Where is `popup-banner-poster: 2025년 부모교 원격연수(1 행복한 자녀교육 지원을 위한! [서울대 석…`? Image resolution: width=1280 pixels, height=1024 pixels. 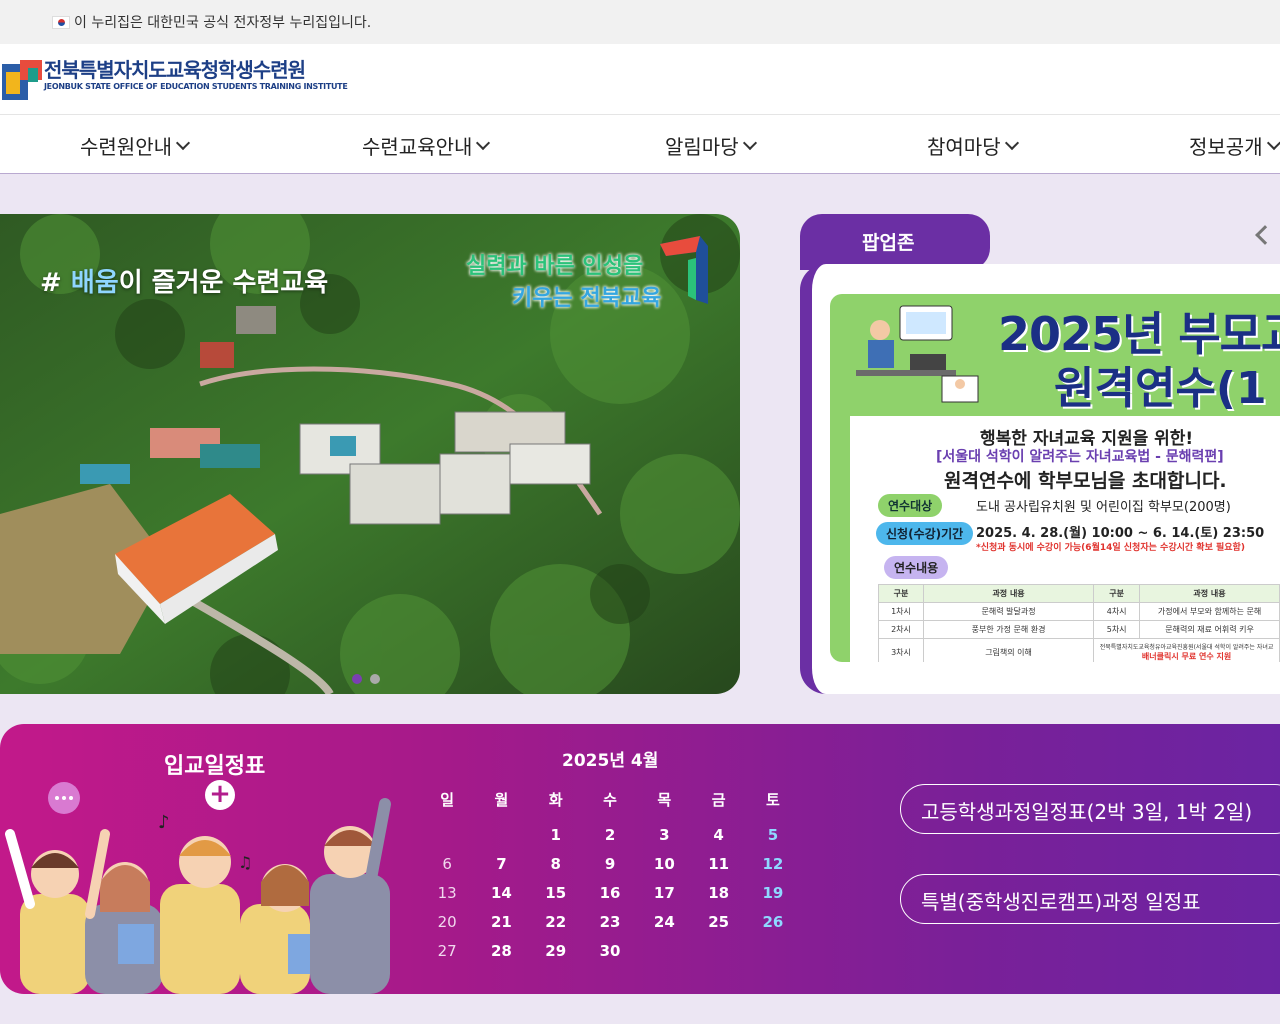
popup-banner-poster: 2025년 부모교 원격연수(1 행복한 자녀교육 지원을 위한! [서울대 석… is located at coordinates (1055, 478).